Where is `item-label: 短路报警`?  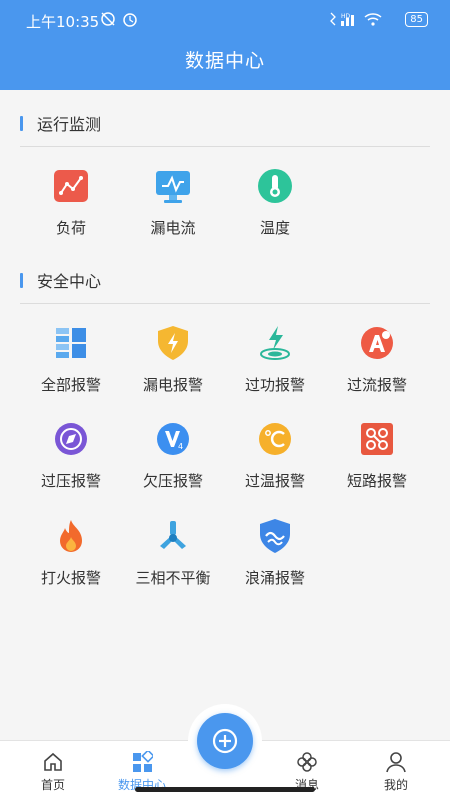 item-label: 短路报警 is located at coordinates (376, 481).